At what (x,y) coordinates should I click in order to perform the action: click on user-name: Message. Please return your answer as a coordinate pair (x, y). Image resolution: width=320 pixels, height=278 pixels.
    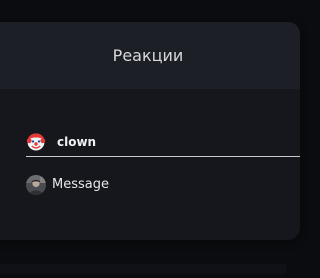
    Looking at the image, I should click on (80, 184).